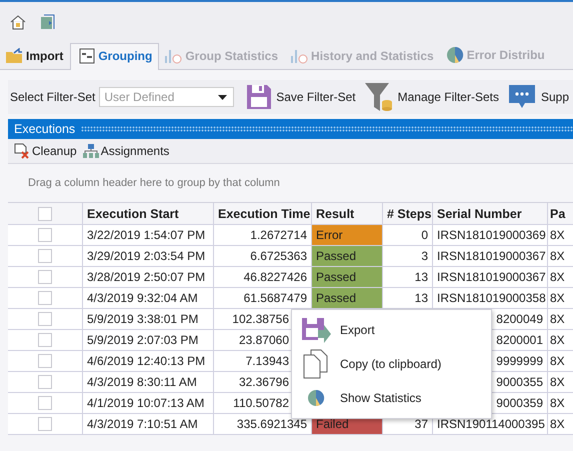 The height and width of the screenshot is (451, 573). I want to click on tab: Import, so click(35, 56).